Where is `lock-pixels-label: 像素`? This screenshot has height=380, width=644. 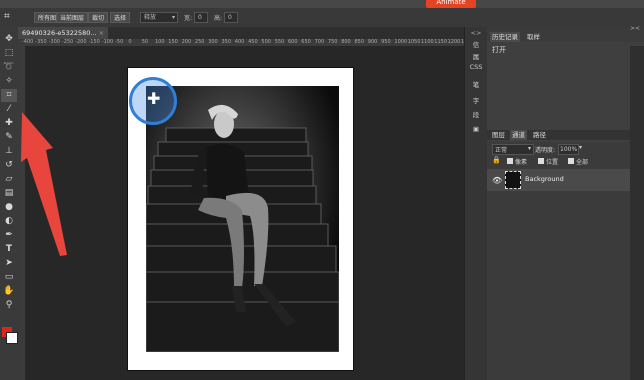 lock-pixels-label: 像素 is located at coordinates (521, 162).